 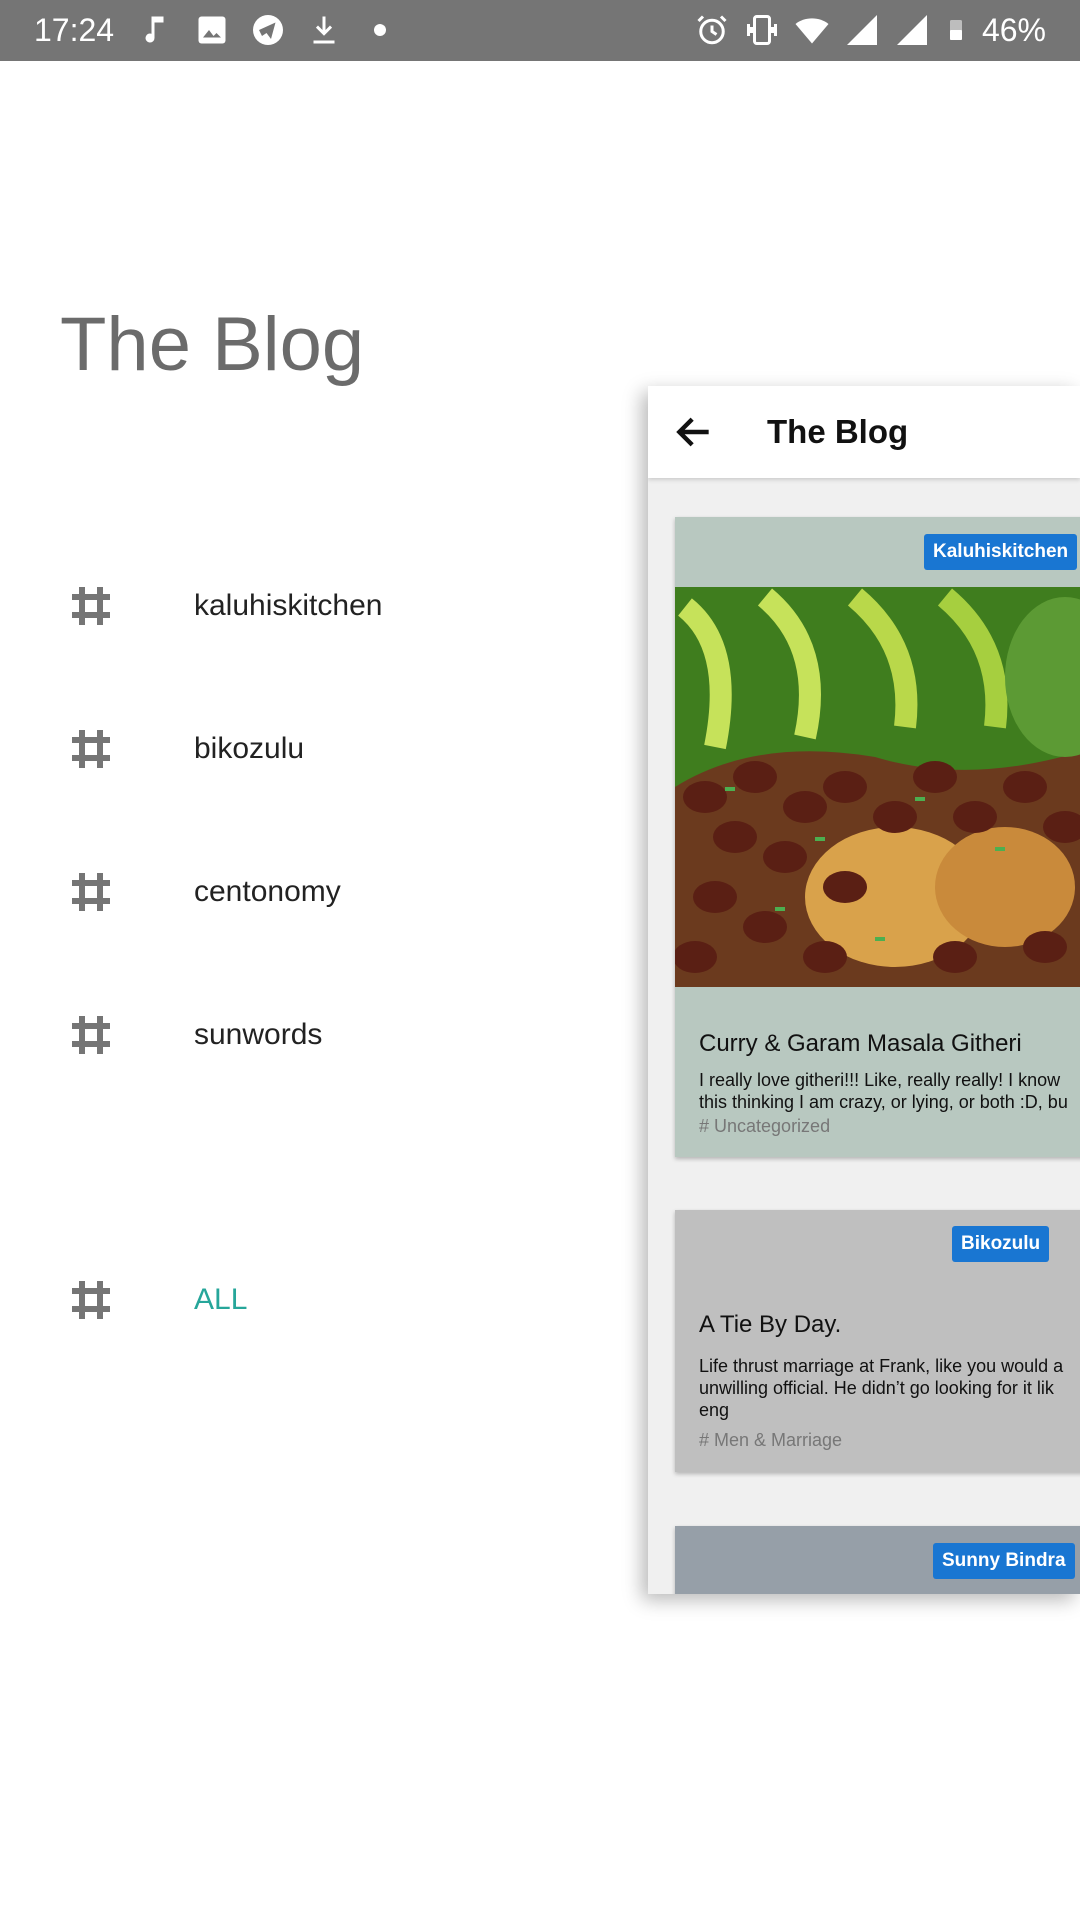 I want to click on status-left-icons, so click(x=268, y=30).